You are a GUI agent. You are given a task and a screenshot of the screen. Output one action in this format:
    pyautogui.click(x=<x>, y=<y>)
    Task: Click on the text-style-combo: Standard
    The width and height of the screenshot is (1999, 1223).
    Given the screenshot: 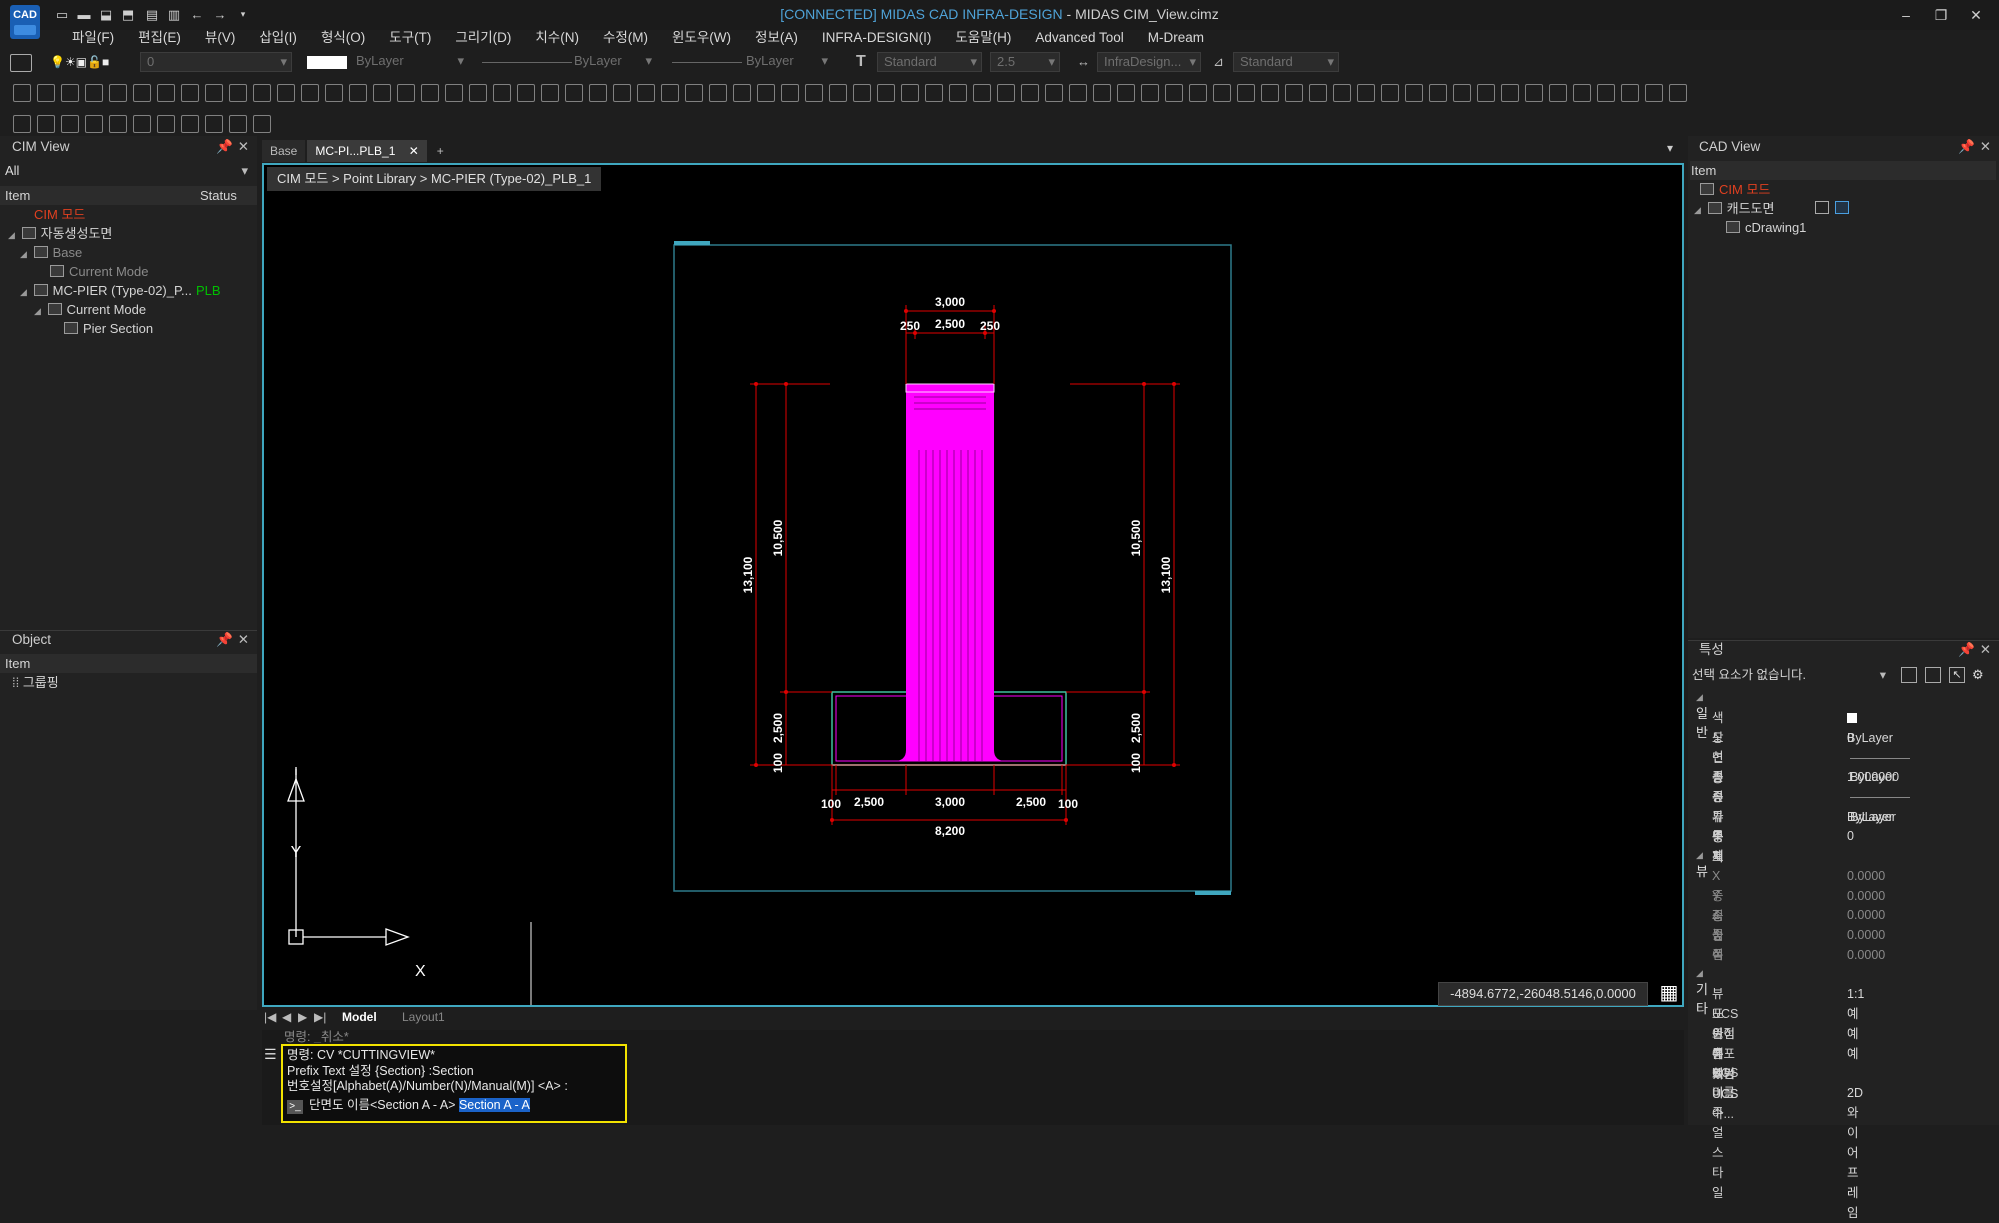 What is the action you would take?
    pyautogui.click(x=929, y=62)
    